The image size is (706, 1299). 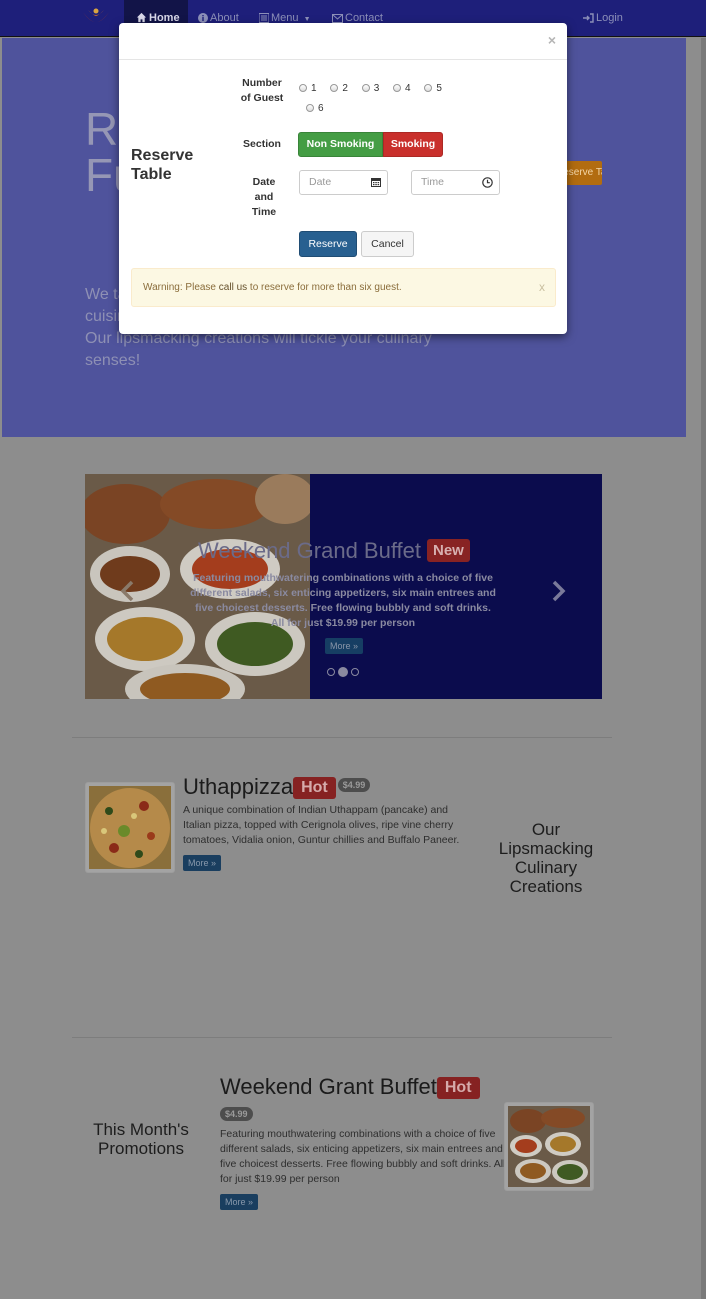 What do you see at coordinates (202, 863) in the screenshot?
I see `dish-more-button: More »` at bounding box center [202, 863].